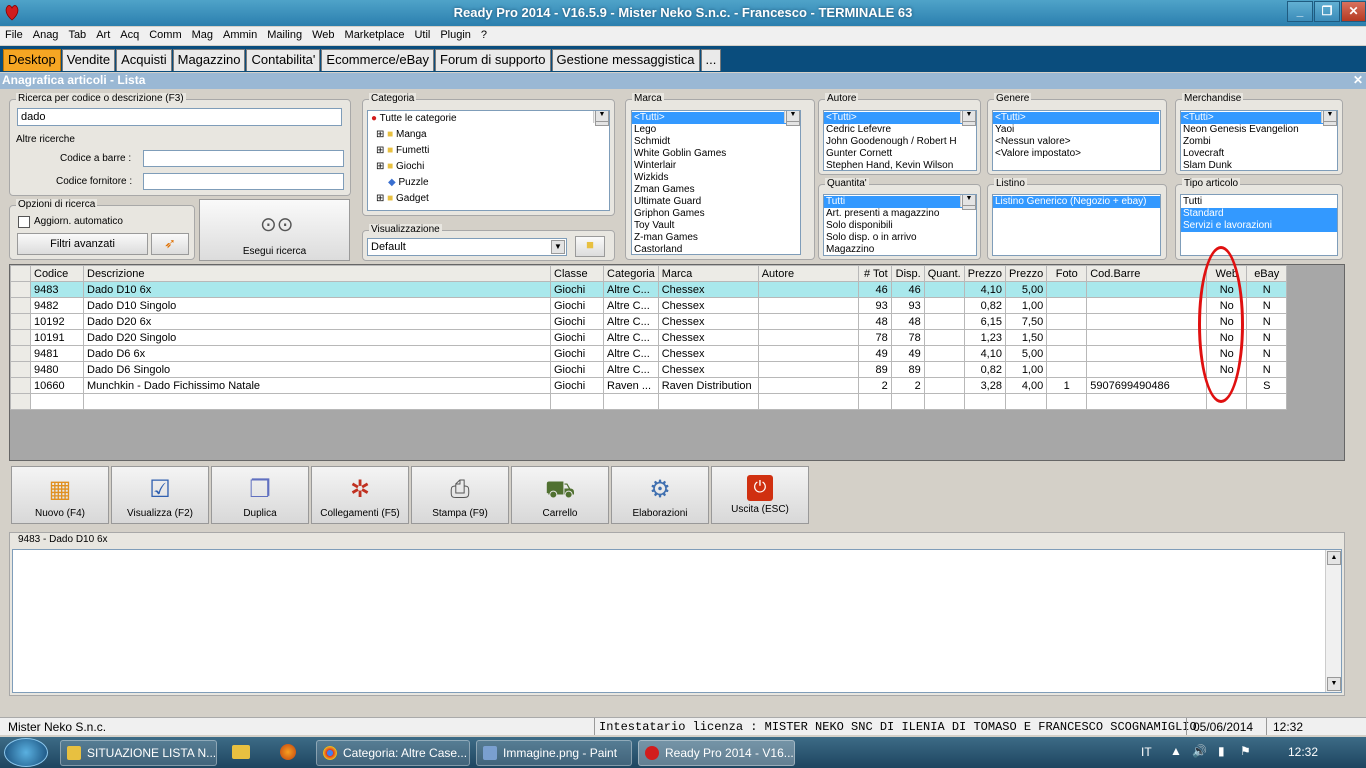  Describe the element at coordinates (900, 165) in the screenshot. I see `list-item: Stephen Hand, Kevin Wilson` at that location.